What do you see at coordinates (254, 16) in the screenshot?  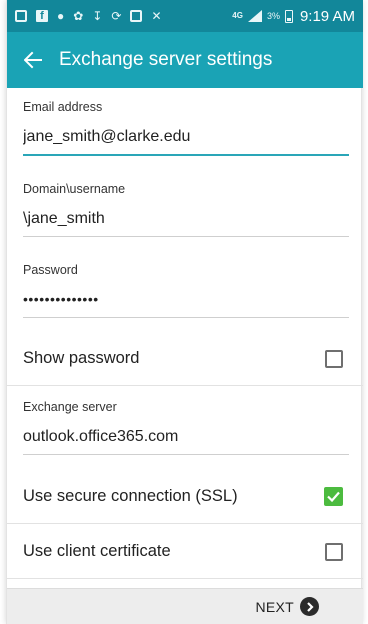 I see `signal-icon` at bounding box center [254, 16].